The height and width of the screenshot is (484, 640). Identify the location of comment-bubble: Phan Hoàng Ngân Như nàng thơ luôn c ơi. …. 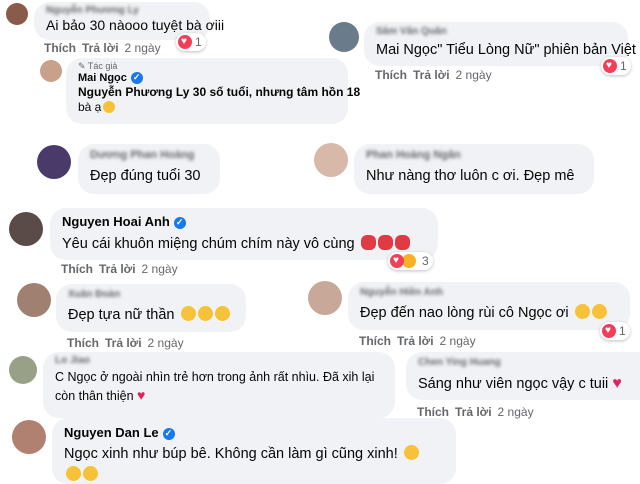
(474, 169).